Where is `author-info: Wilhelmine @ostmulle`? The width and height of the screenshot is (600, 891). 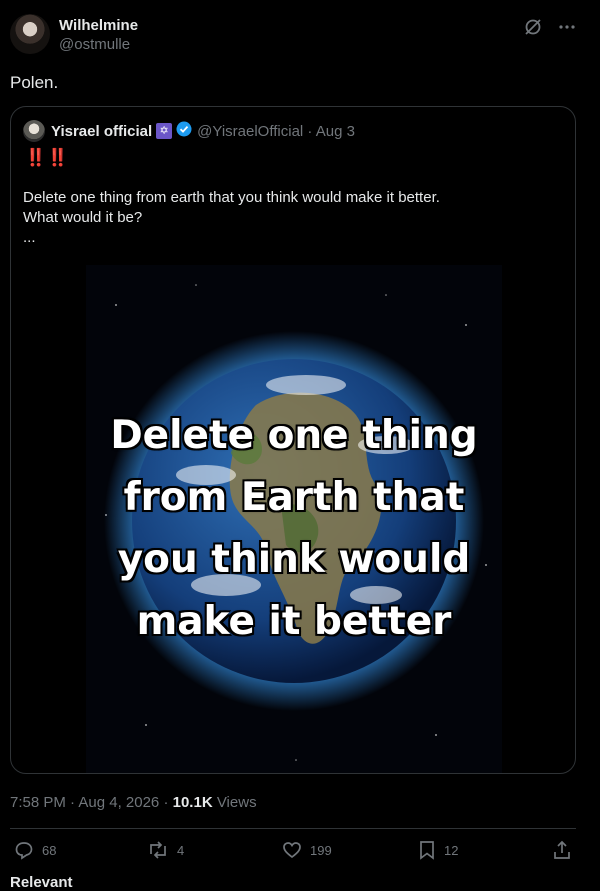
author-info: Wilhelmine @ostmulle is located at coordinates (98, 35).